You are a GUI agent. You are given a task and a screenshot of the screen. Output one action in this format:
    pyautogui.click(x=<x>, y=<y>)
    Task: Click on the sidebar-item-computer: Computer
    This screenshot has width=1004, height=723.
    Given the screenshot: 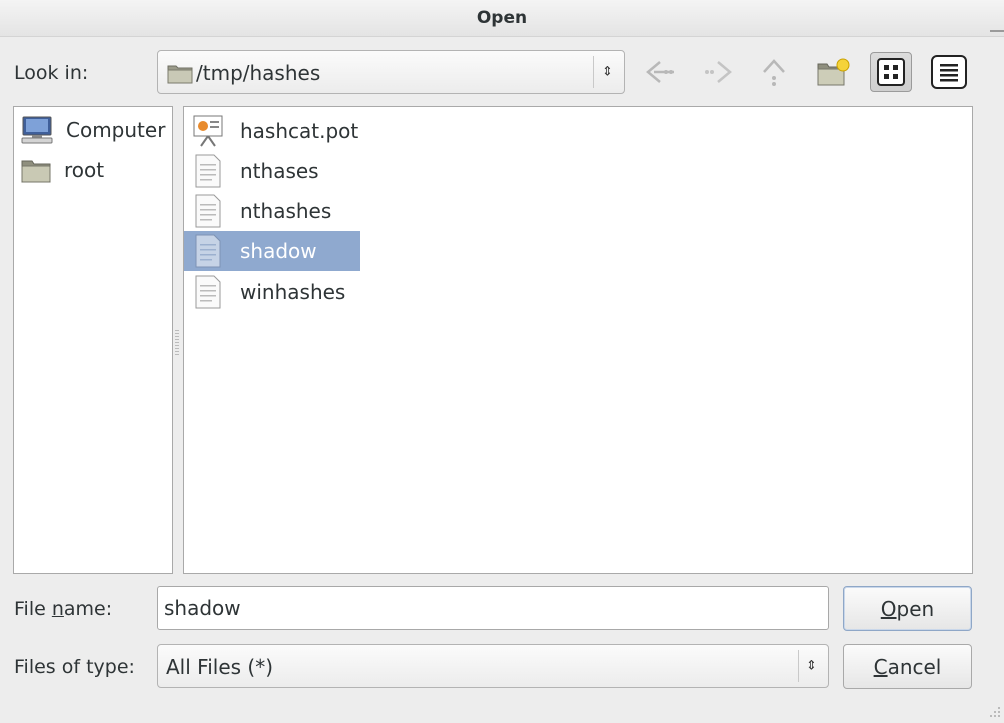 What is the action you would take?
    pyautogui.click(x=92, y=130)
    